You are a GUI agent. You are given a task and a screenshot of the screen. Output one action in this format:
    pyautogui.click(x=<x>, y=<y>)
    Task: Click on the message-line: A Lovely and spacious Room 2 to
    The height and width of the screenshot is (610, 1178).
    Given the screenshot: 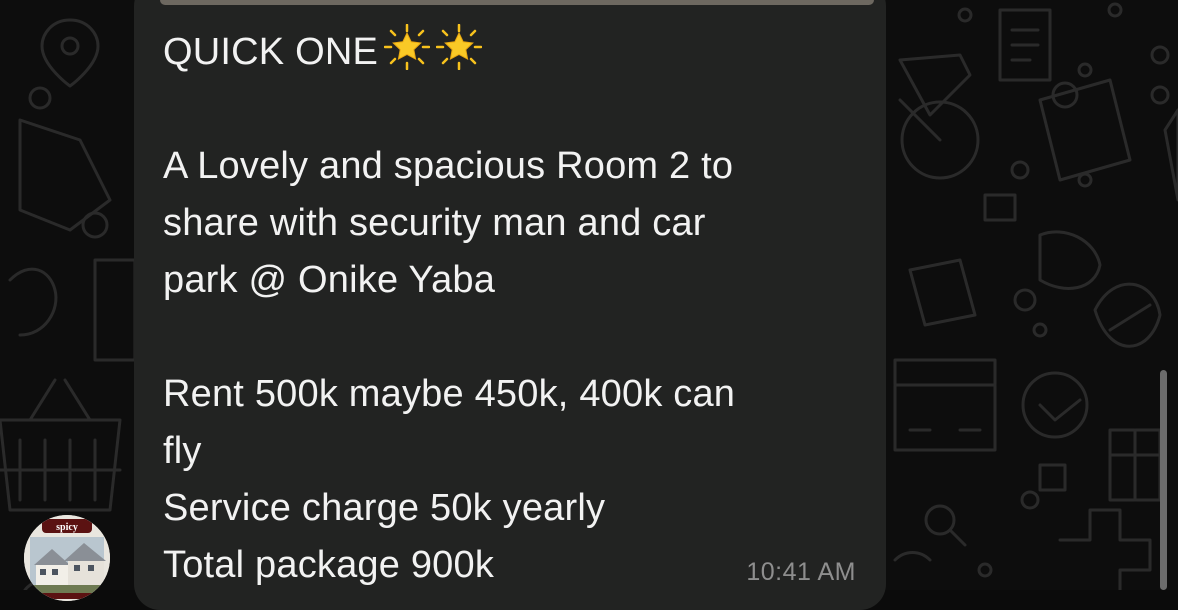 What is the action you would take?
    pyautogui.click(x=448, y=166)
    